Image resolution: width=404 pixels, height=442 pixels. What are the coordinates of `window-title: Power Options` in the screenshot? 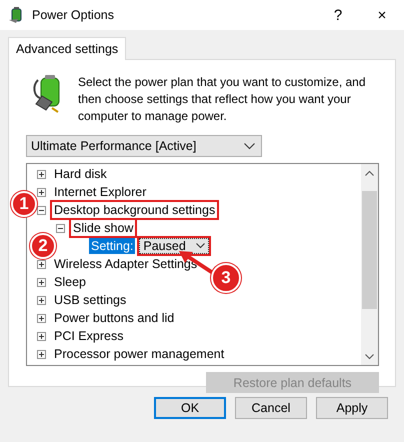 It's located at (73, 15).